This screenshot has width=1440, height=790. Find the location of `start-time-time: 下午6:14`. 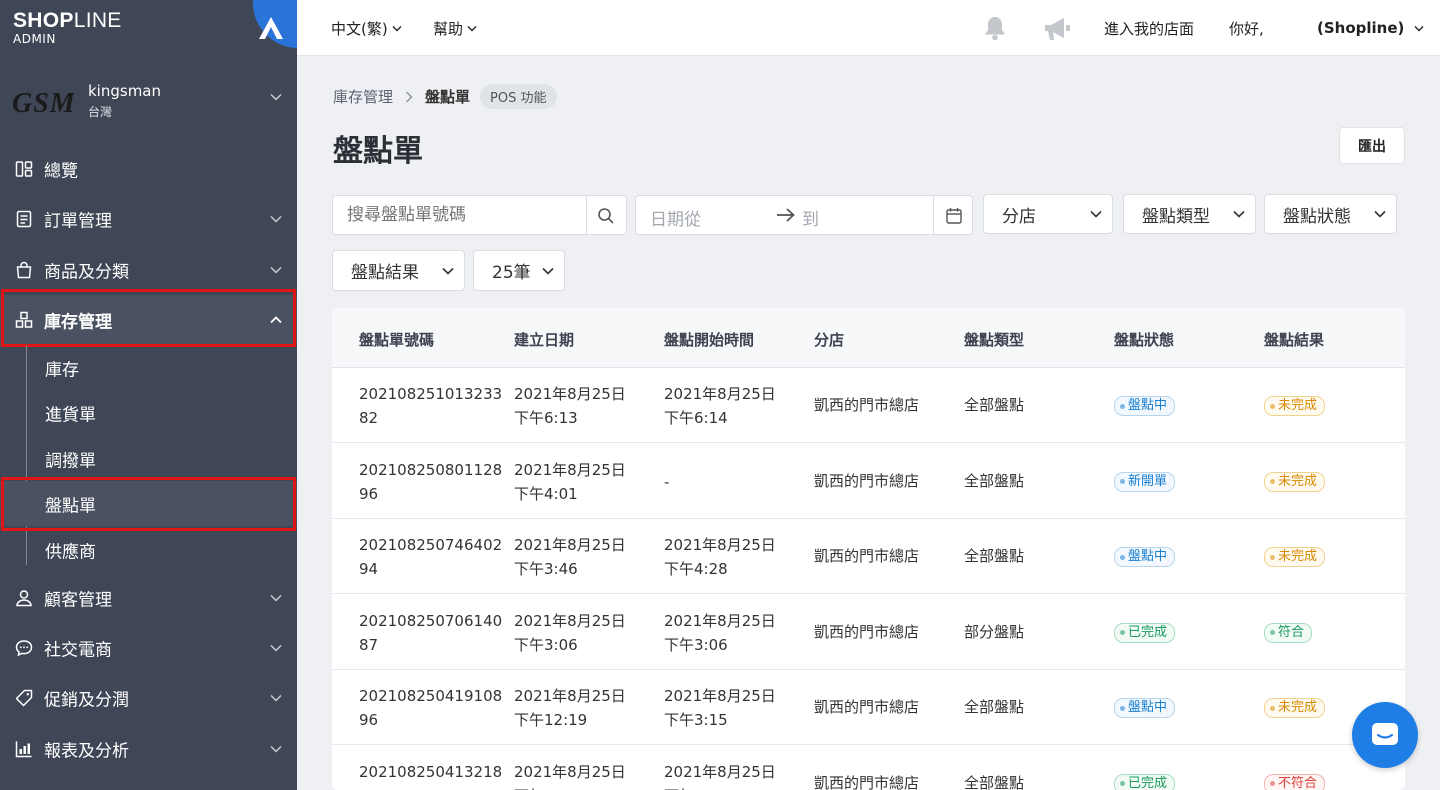

start-time-time: 下午6:14 is located at coordinates (696, 418).